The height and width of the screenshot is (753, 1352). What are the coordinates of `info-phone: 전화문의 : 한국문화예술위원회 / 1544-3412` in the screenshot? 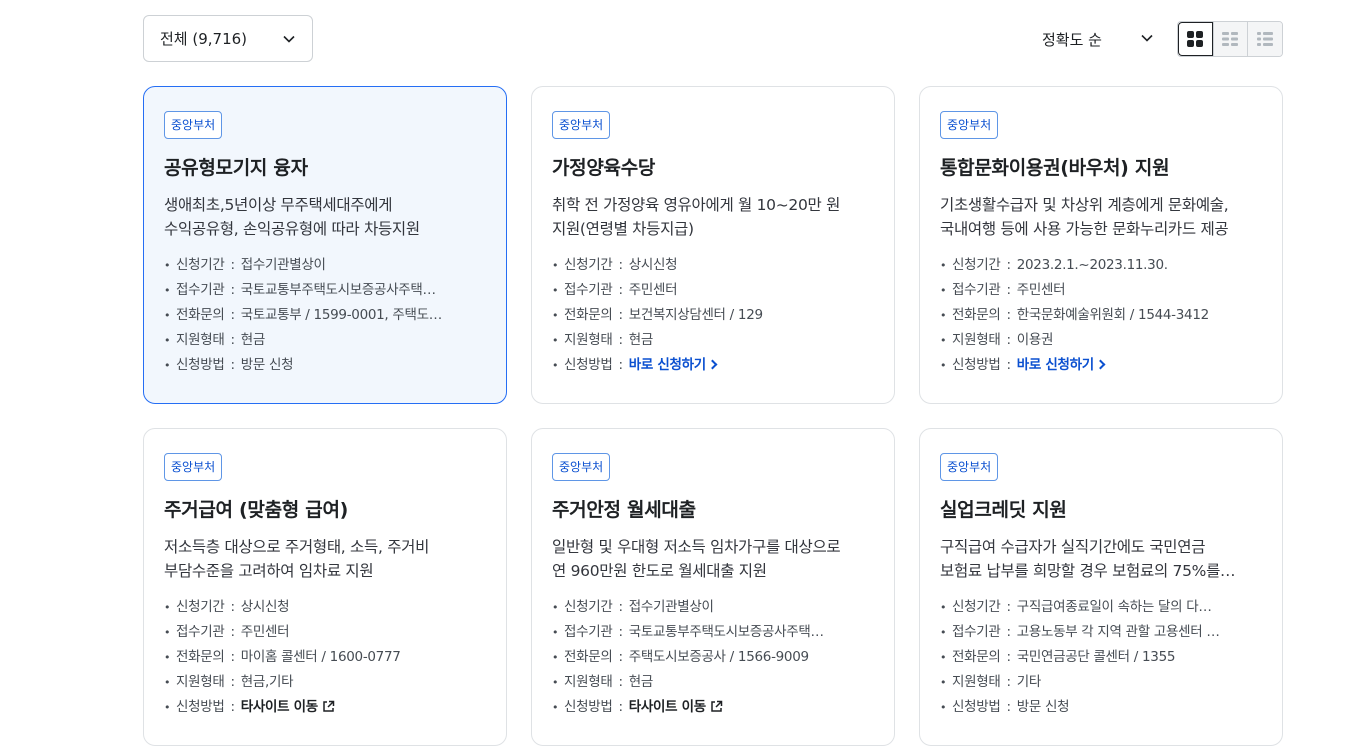 It's located at (1101, 315).